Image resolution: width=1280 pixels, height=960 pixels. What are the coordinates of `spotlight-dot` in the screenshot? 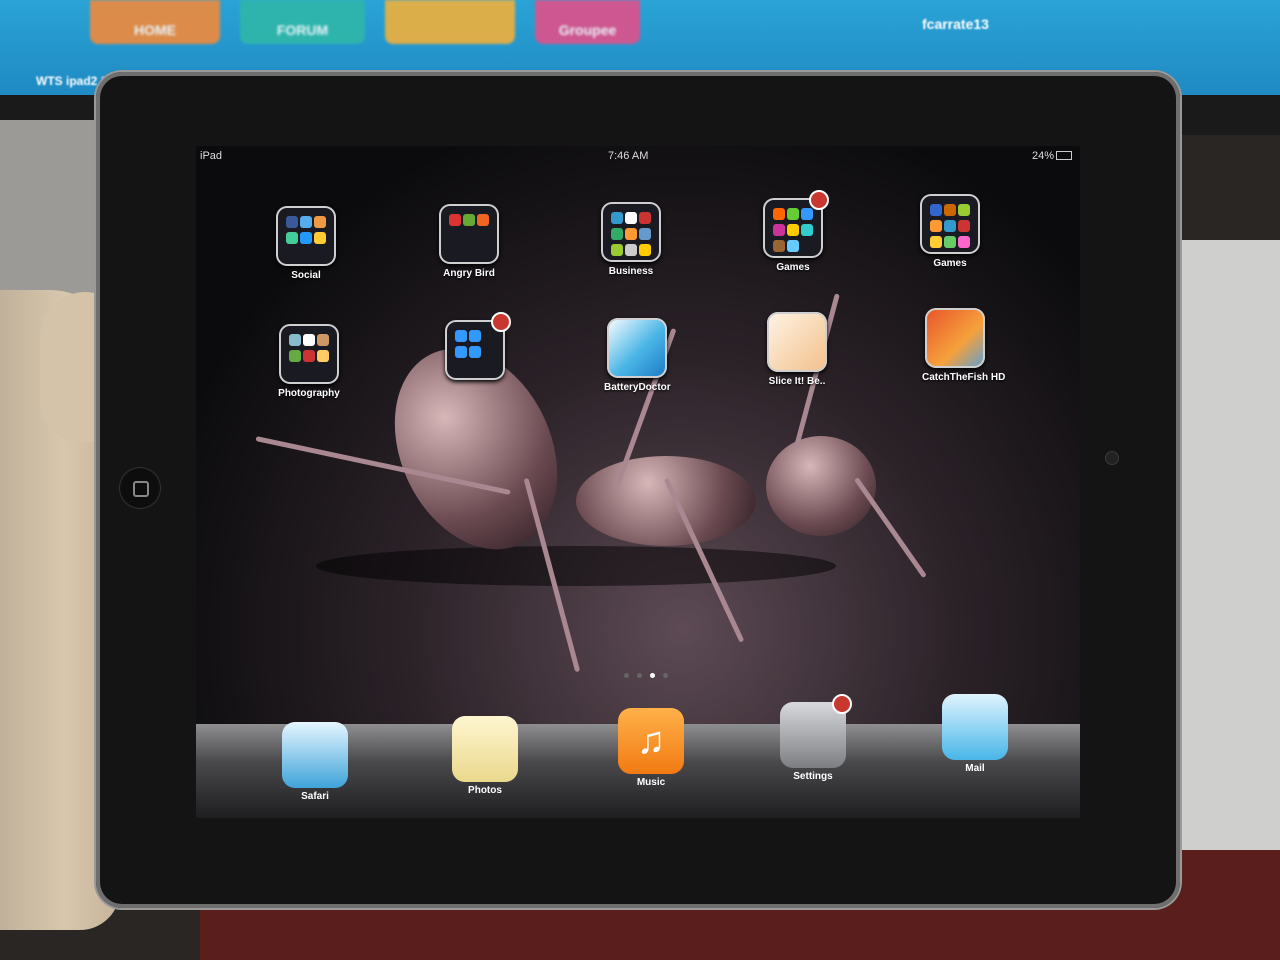 It's located at (626, 675).